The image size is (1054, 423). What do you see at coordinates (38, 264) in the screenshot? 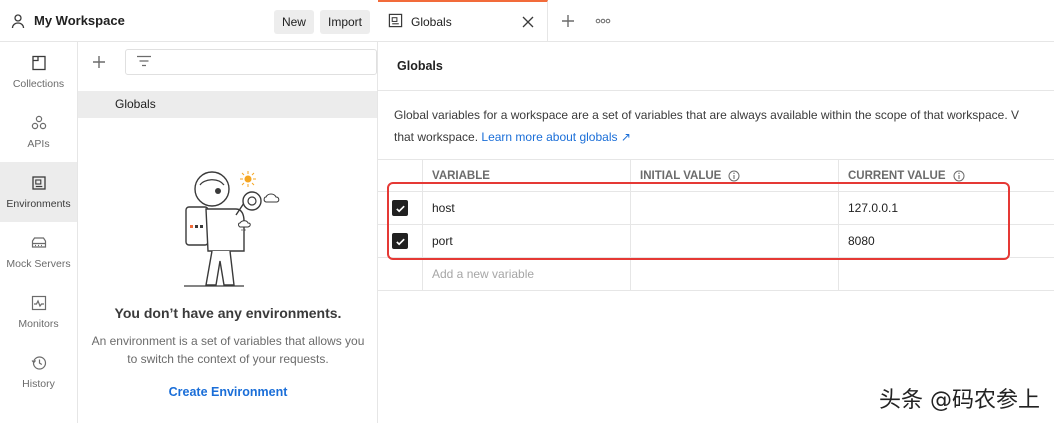
I see `rail-label-mock-servers: Mock Servers` at bounding box center [38, 264].